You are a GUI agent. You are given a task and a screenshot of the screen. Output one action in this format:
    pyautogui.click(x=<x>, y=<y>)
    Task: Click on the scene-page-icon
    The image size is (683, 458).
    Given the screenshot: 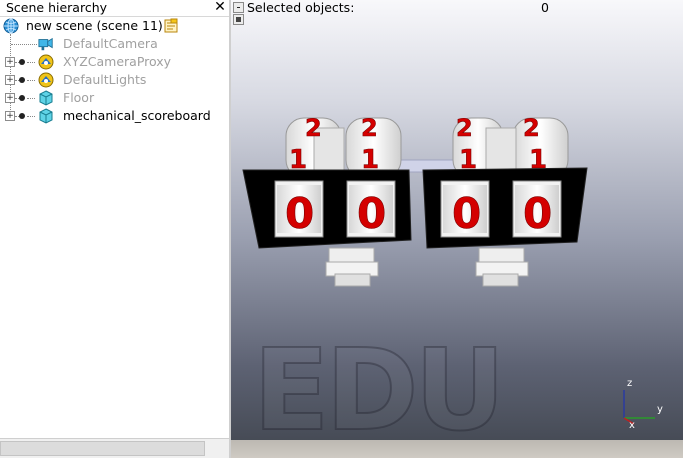 What is the action you would take?
    pyautogui.click(x=171, y=26)
    